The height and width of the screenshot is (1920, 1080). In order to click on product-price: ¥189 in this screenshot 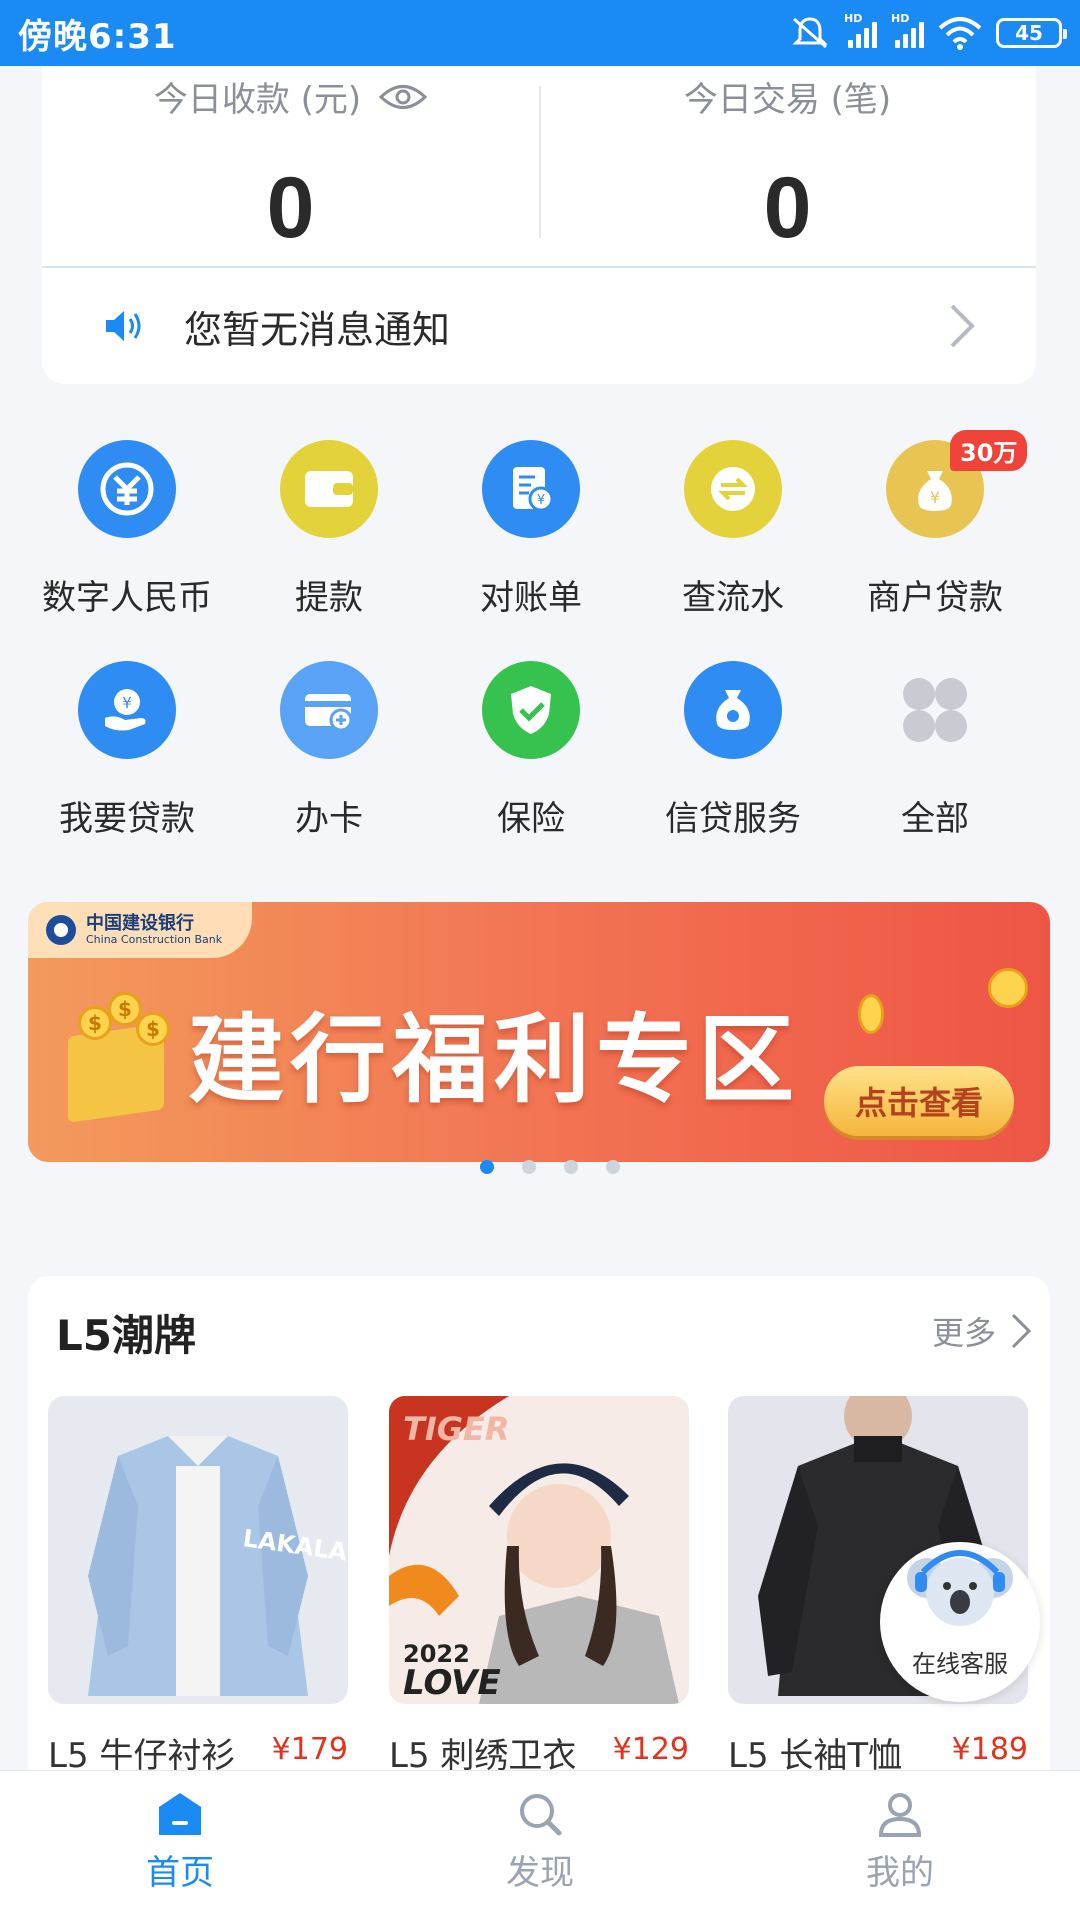, I will do `click(989, 1749)`.